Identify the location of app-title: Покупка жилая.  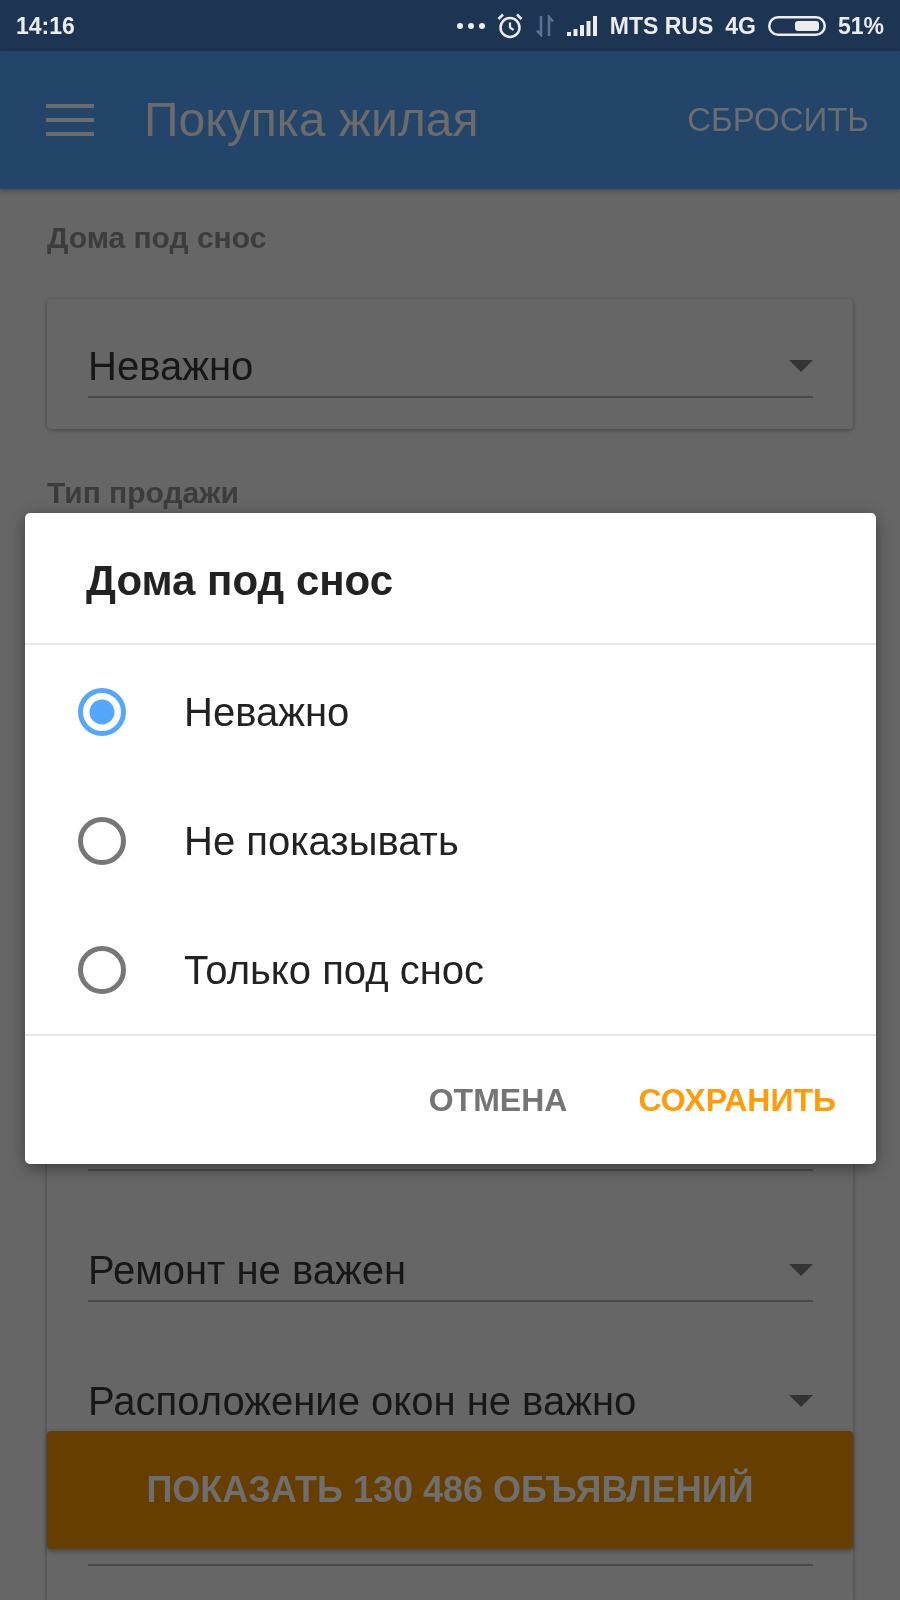
(311, 120).